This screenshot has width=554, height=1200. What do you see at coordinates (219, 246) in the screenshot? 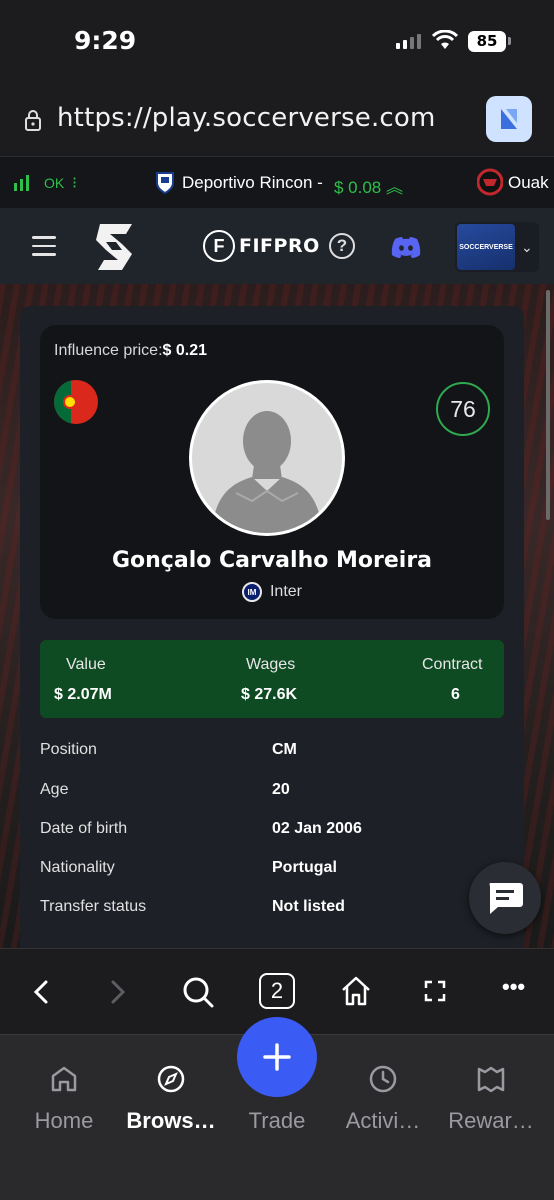
I see `fifpro-icon: F` at bounding box center [219, 246].